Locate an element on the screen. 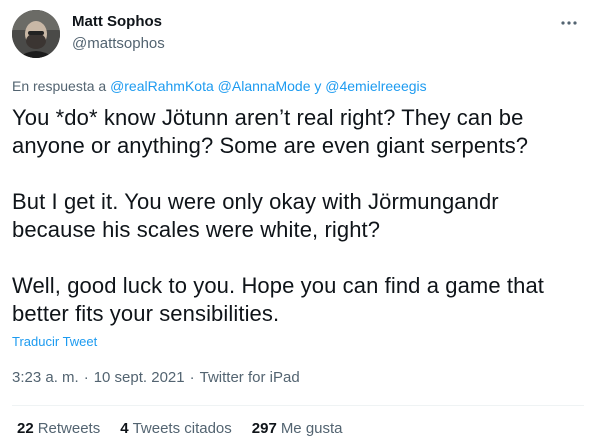  translate-tweet-link: Traducir Tweet is located at coordinates (54, 341).